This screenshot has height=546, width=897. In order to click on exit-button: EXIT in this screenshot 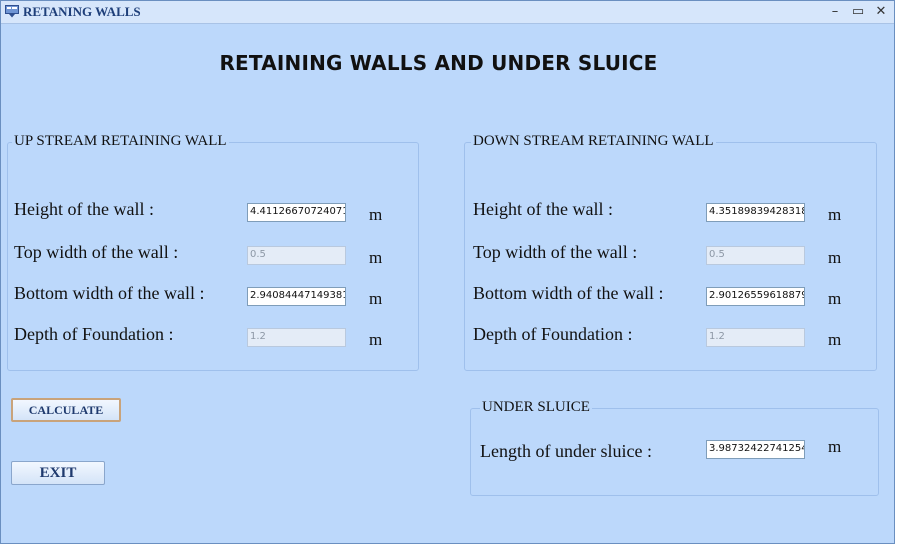, I will do `click(58, 473)`.